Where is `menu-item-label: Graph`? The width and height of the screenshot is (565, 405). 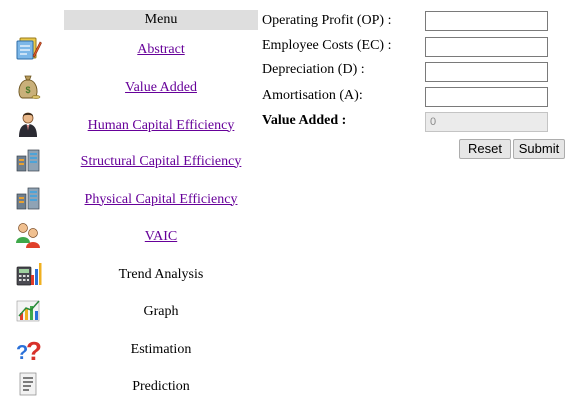
menu-item-label: Graph is located at coordinates (161, 311).